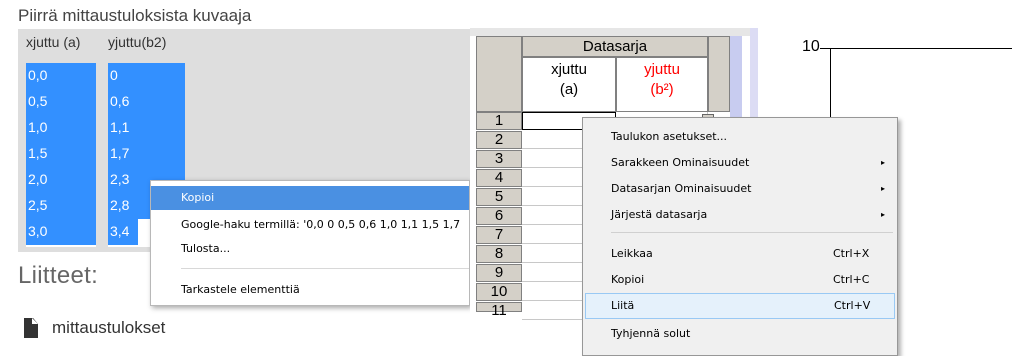 Image resolution: width=1012 pixels, height=356 pixels. What do you see at coordinates (499, 310) in the screenshot?
I see `row-header: 11` at bounding box center [499, 310].